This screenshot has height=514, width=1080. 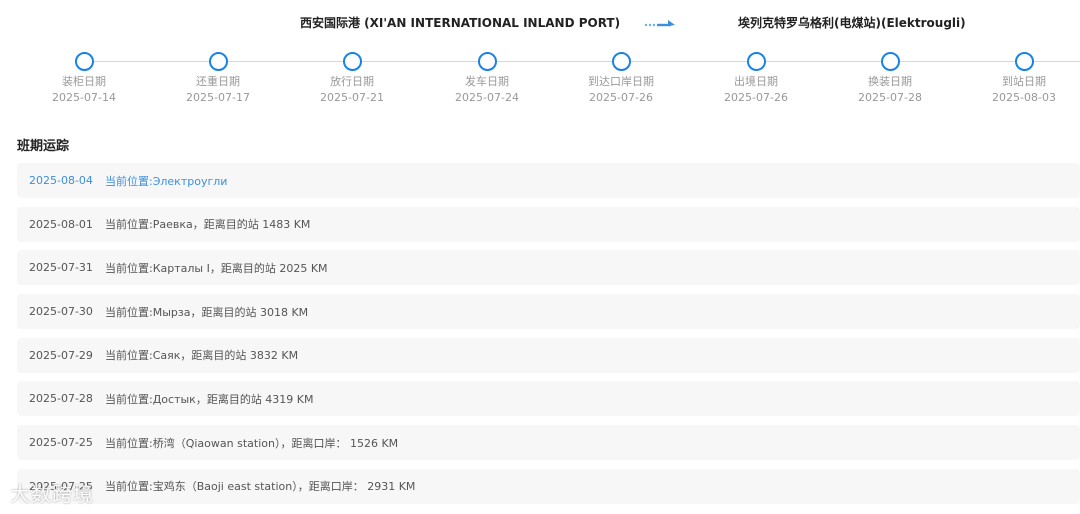 I want to click on tracking-row: 2025-07-28 当前位置:Достык，距离目的站 4319 KM, so click(x=548, y=399).